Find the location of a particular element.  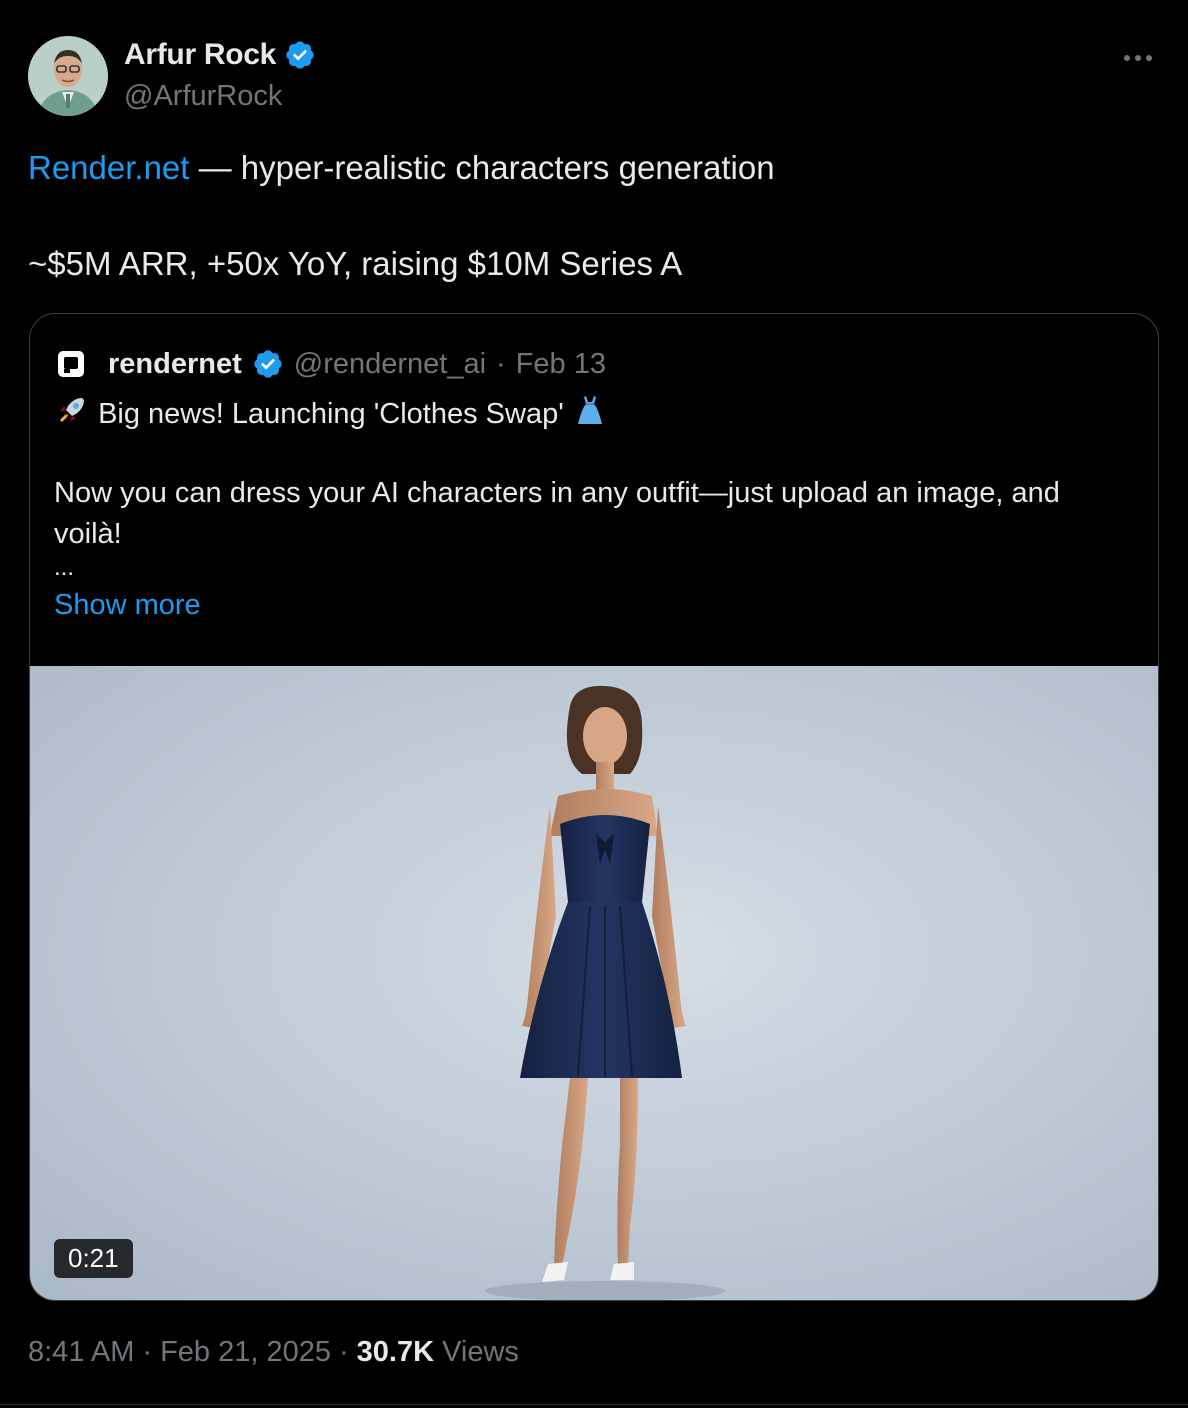

tweet-date: Feb 21, 2025 is located at coordinates (245, 1352).